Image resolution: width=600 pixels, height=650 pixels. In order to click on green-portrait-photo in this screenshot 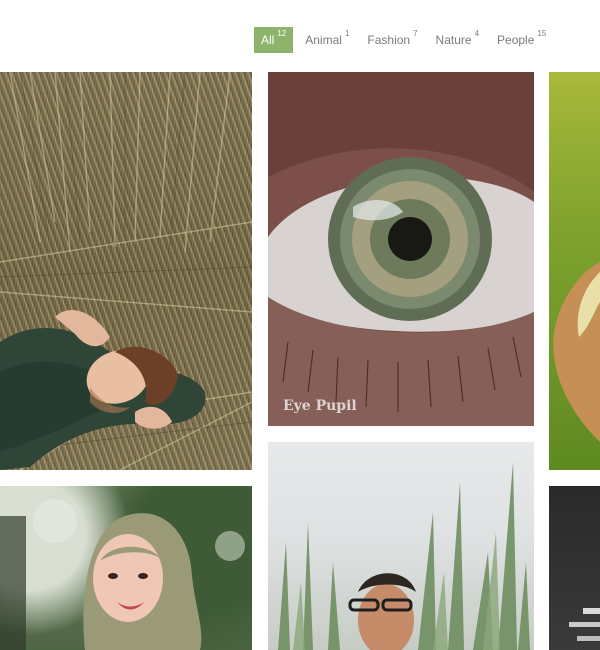, I will do `click(576, 352)`.